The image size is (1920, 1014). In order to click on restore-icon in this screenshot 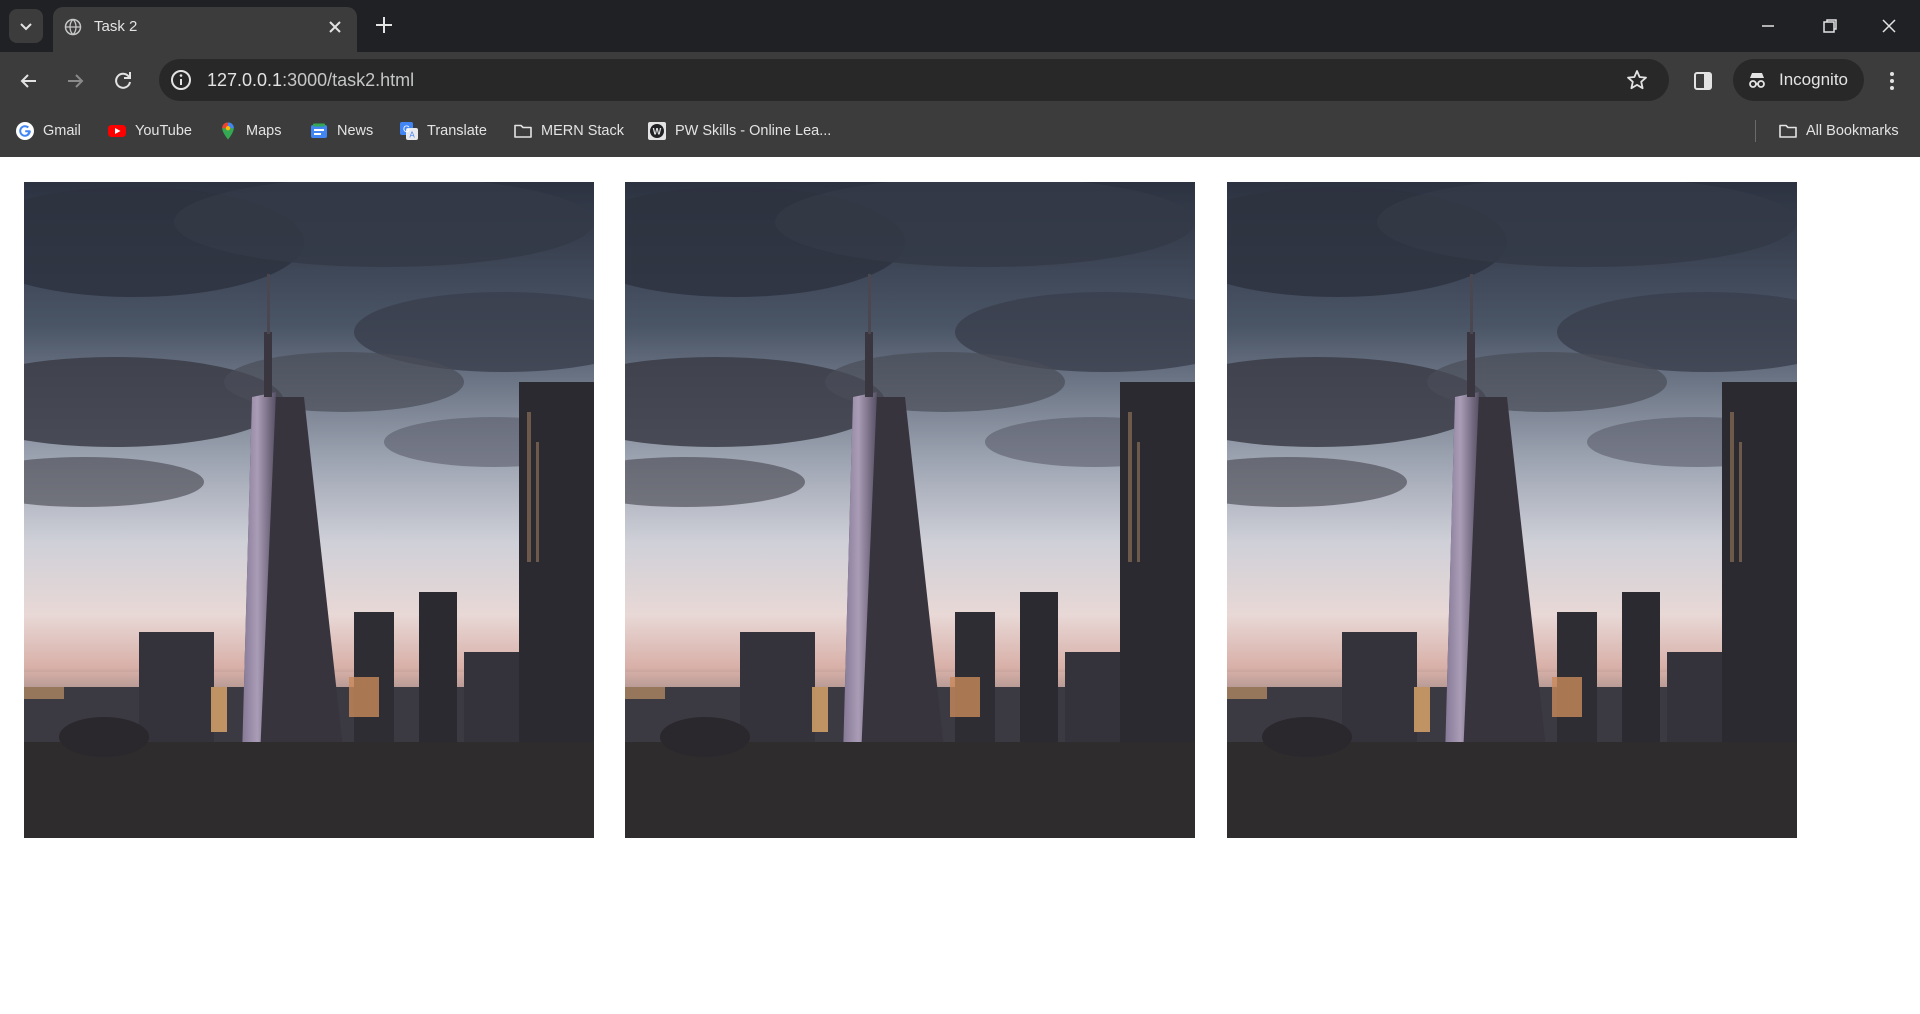, I will do `click(1829, 26)`.